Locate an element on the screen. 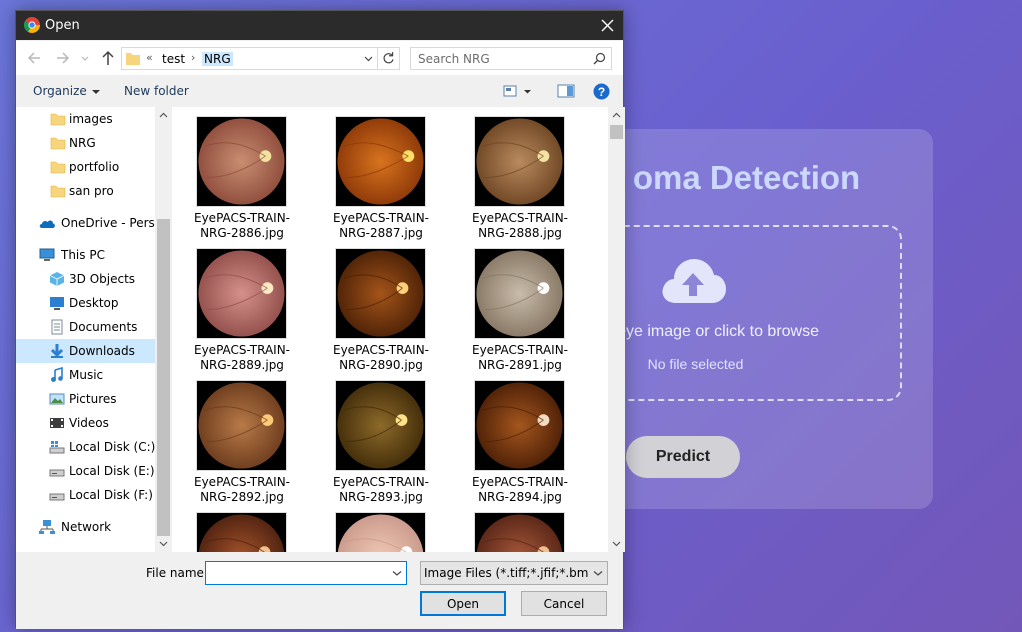  sidebar-item-local-disk-c: Local Disk (C:) is located at coordinates (85, 447).